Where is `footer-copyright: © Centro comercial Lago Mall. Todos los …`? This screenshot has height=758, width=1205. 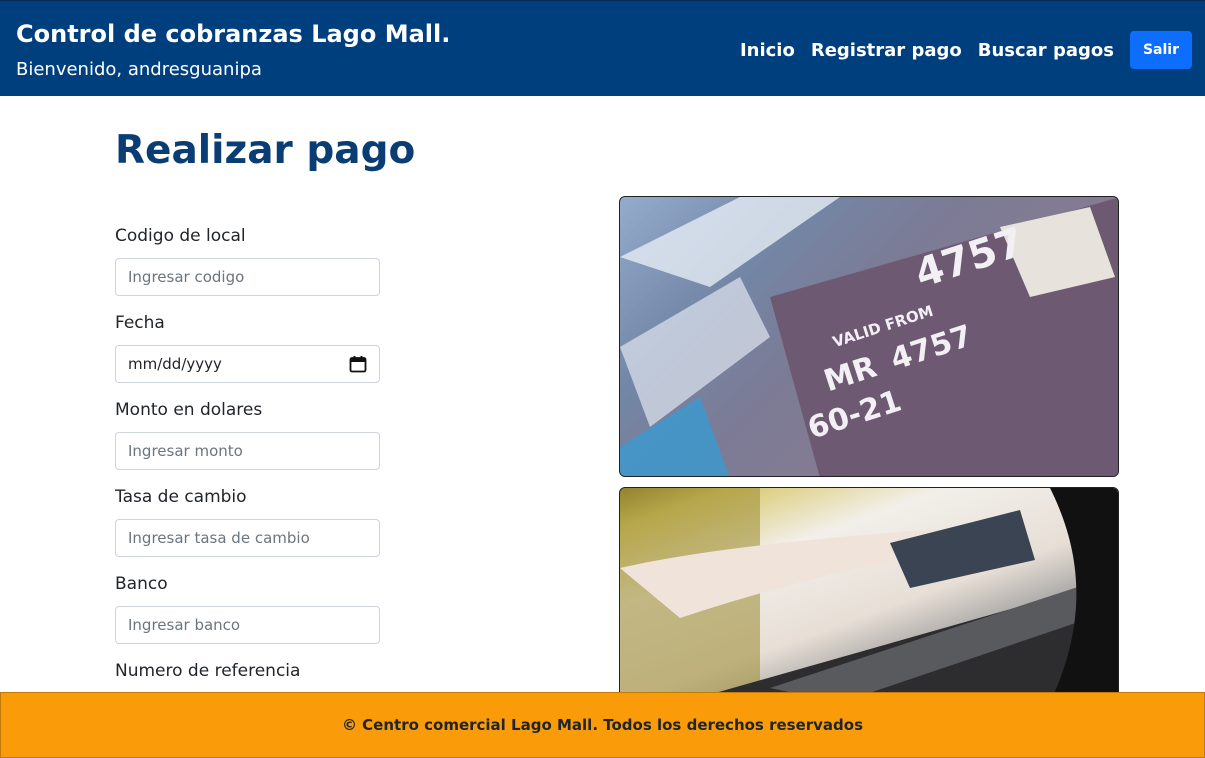 footer-copyright: © Centro comercial Lago Mall. Todos los … is located at coordinates (602, 725).